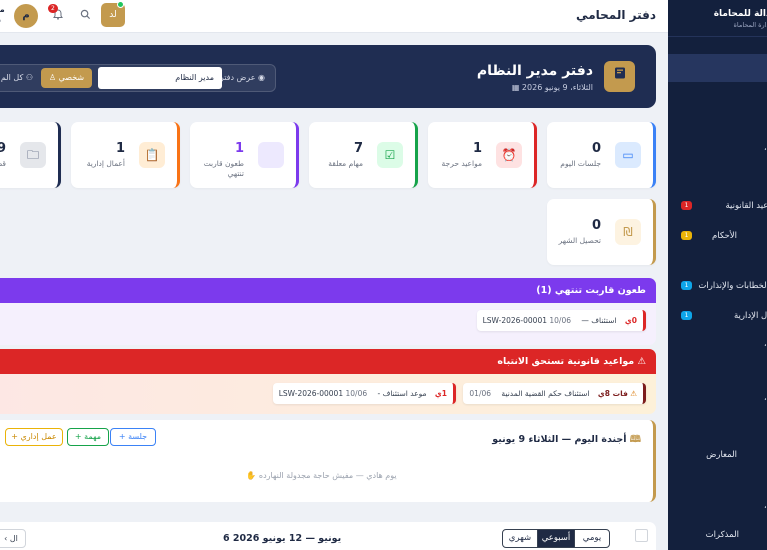 The width and height of the screenshot is (767, 550). Describe the element at coordinates (18, 78) in the screenshot. I see `all-button: كل الم ⚇` at that location.